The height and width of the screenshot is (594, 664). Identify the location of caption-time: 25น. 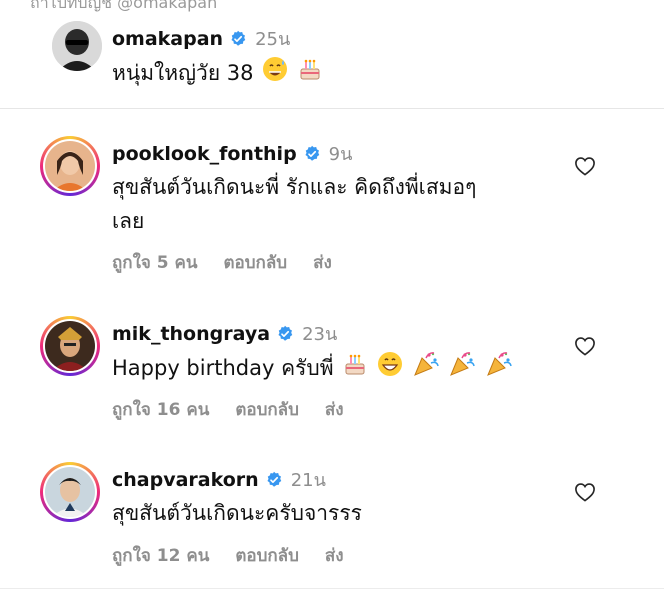
(273, 39).